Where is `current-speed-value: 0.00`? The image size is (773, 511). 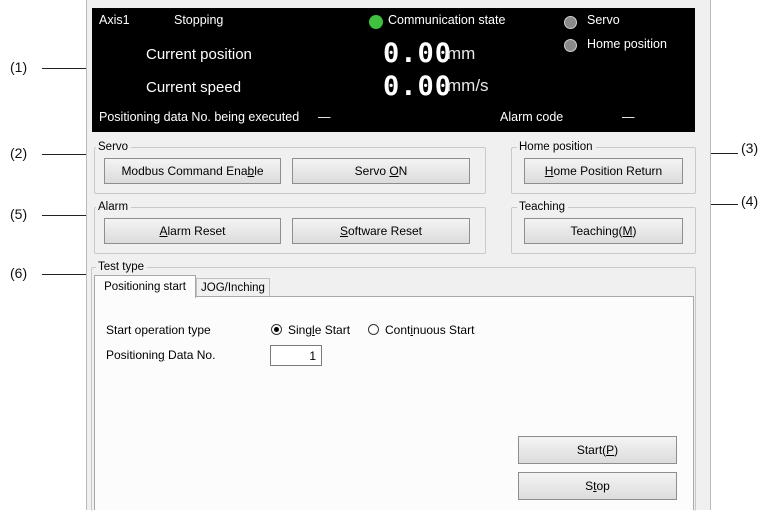
current-speed-value: 0.00 is located at coordinates (418, 86).